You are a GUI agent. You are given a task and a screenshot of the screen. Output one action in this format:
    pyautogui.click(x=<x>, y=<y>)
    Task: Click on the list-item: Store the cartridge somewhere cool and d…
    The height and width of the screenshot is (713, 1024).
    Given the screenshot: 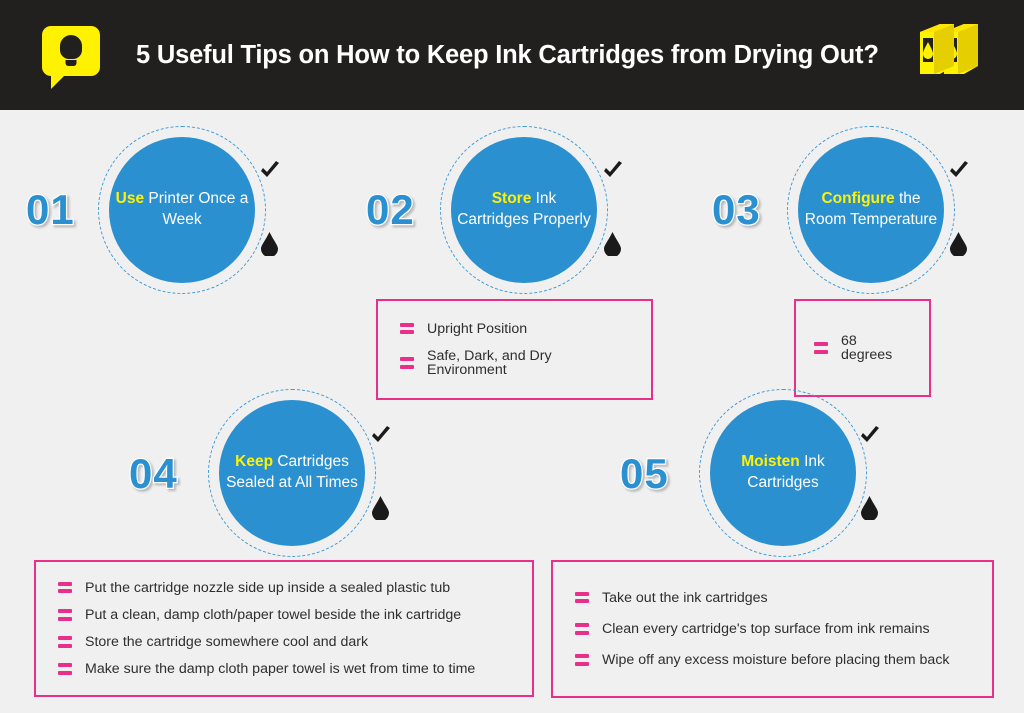 What is the action you would take?
    pyautogui.click(x=284, y=641)
    